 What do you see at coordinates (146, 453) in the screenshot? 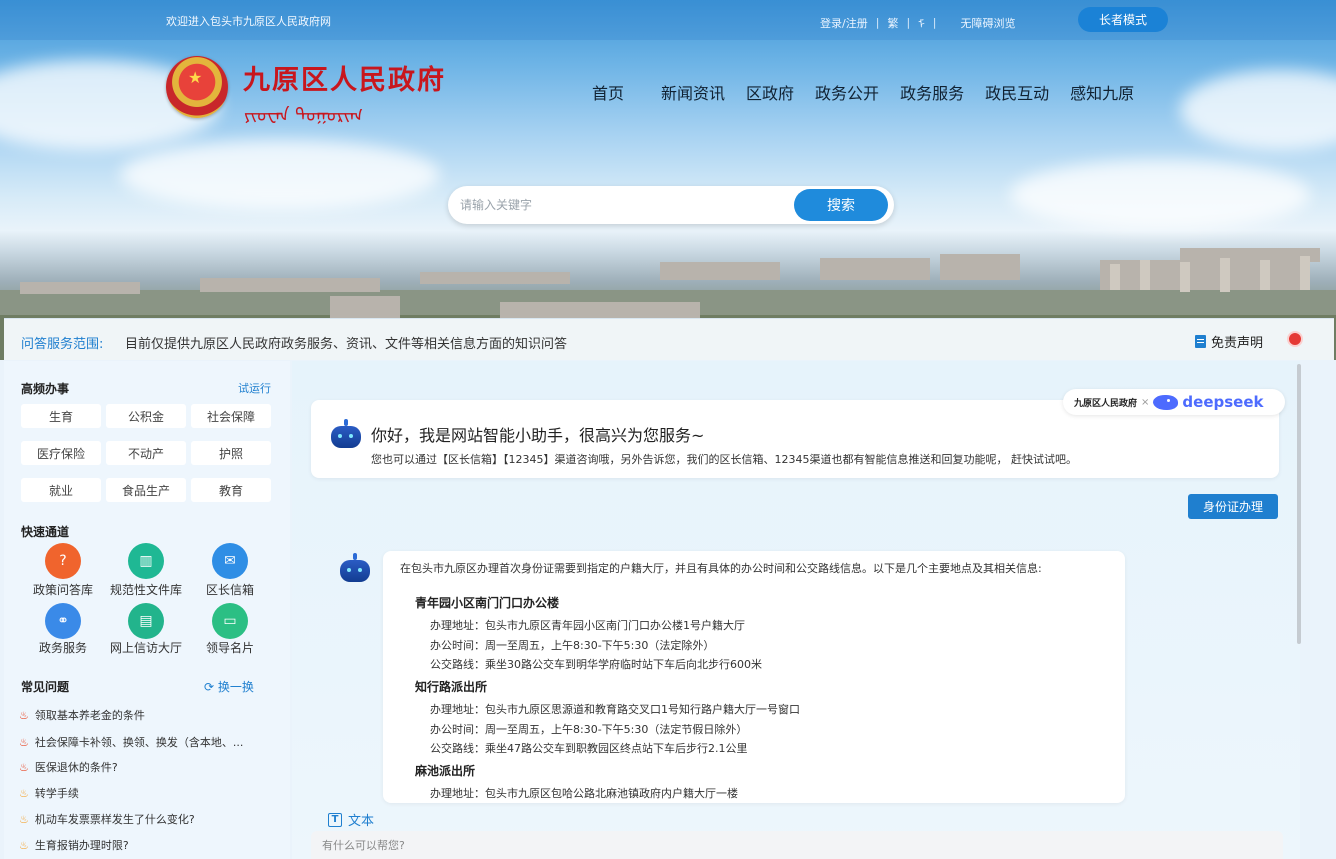
I see `chip-real-estate: 不动产` at bounding box center [146, 453].